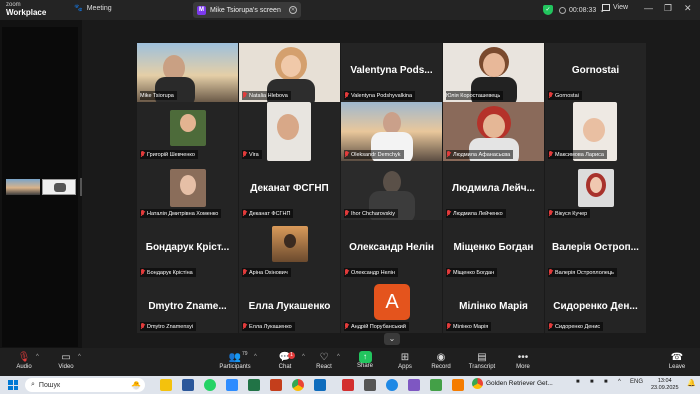 The width and height of the screenshot is (700, 394). Describe the element at coordinates (648, 8) in the screenshot. I see `minimize-icon: —` at that location.